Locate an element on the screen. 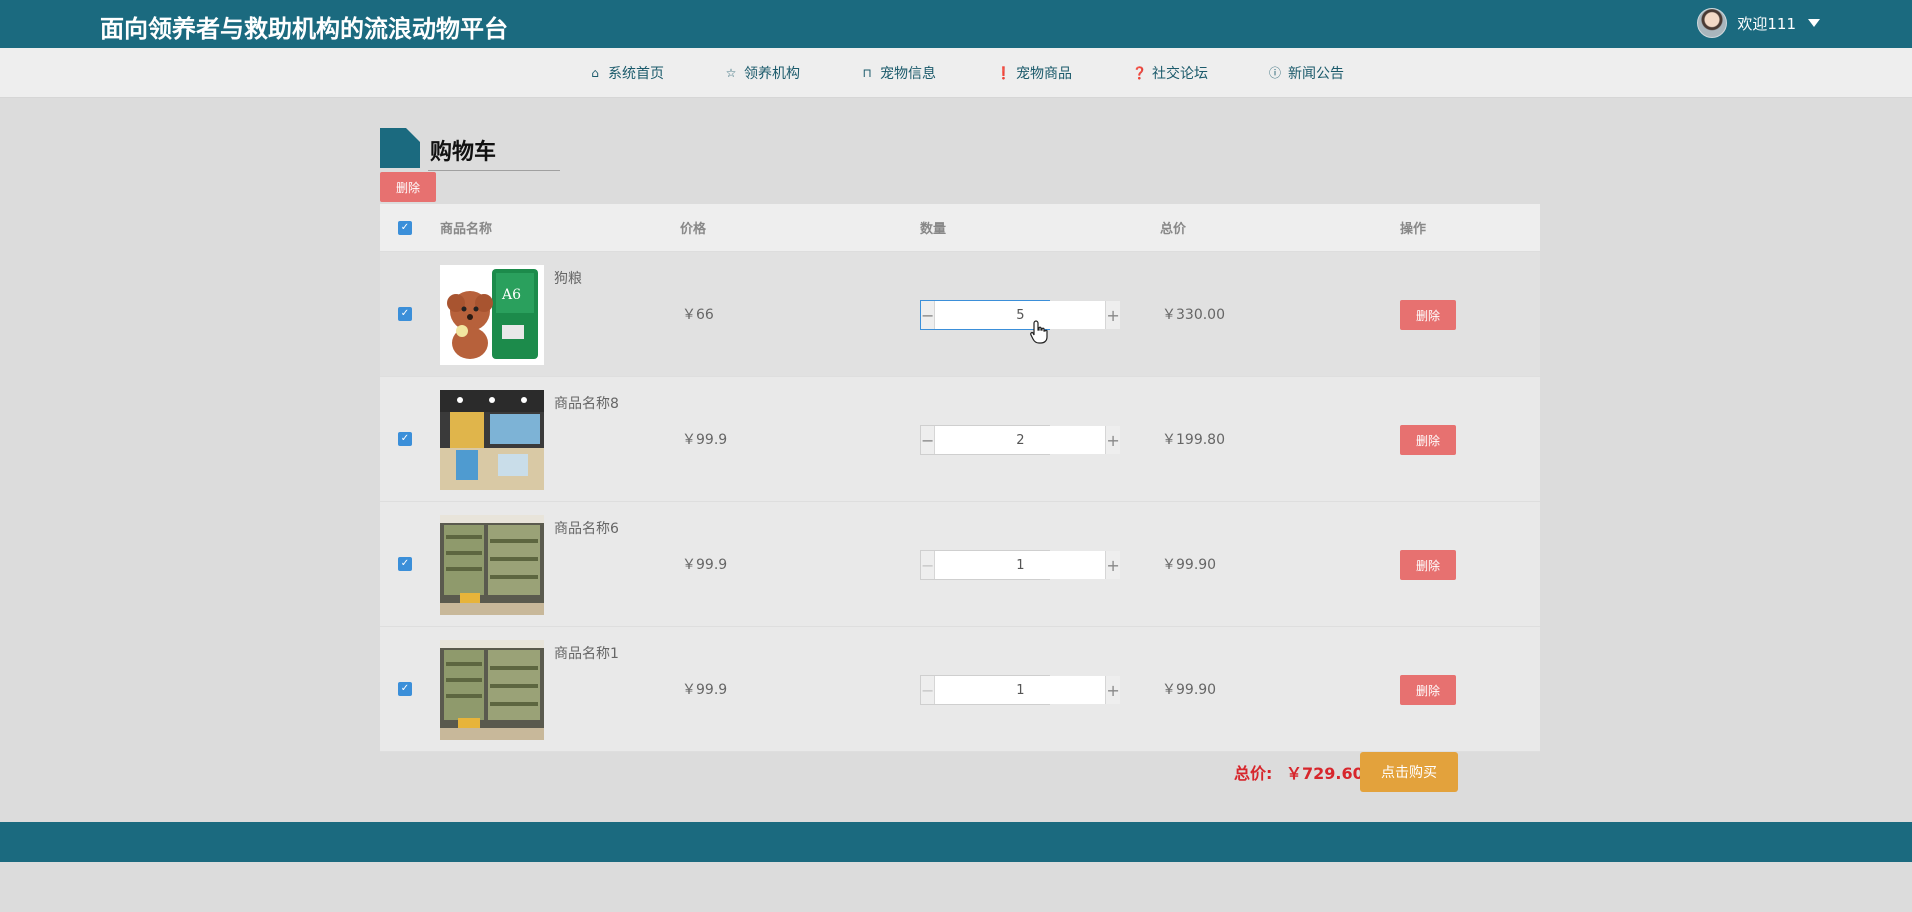  page-title: 购物车 is located at coordinates (463, 152).